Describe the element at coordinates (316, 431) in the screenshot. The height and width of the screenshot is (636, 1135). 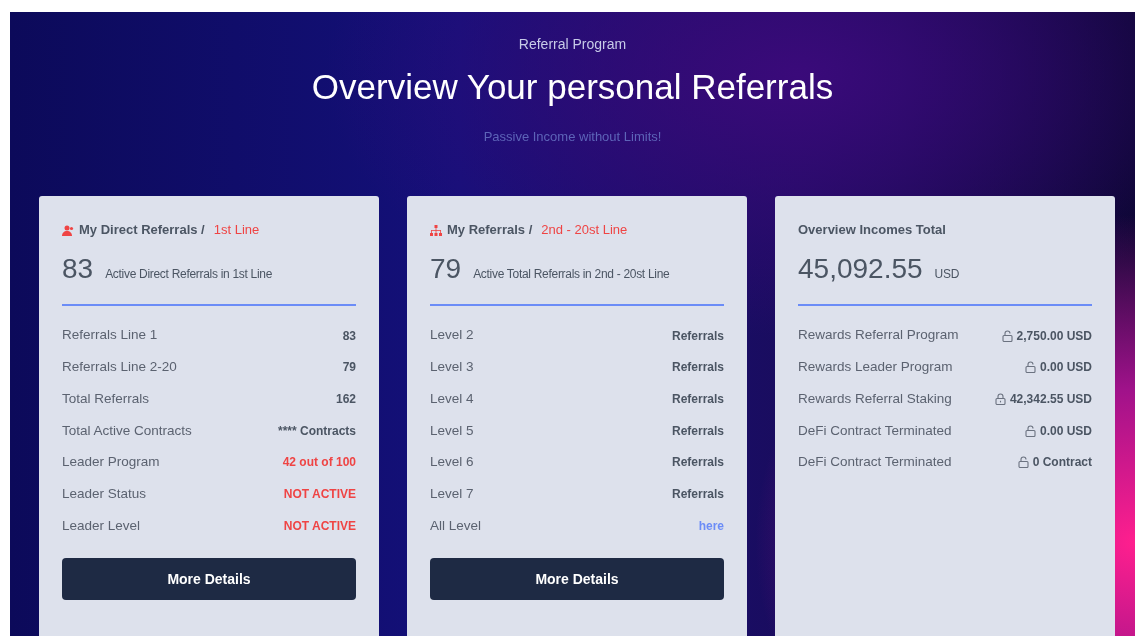
I see `row-value: **** Contracts` at that location.